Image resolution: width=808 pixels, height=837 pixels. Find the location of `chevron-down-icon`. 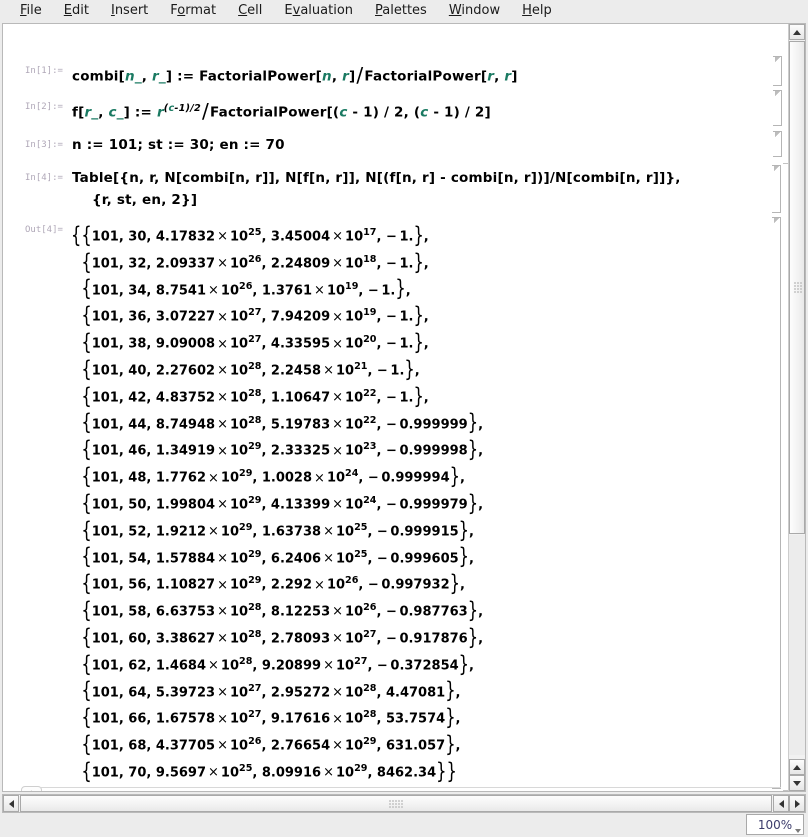

chevron-down-icon is located at coordinates (798, 831).